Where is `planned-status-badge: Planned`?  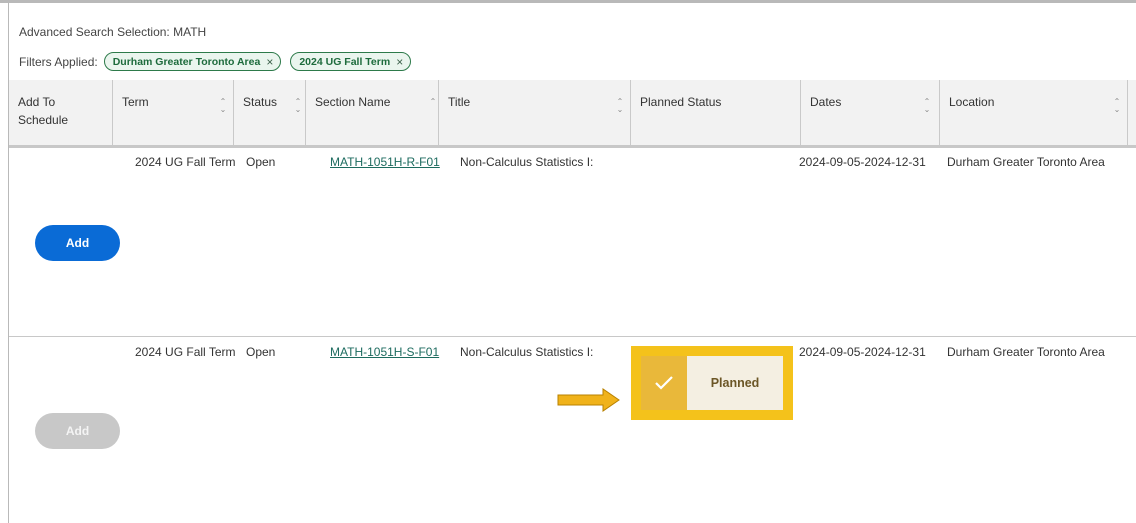 planned-status-badge: Planned is located at coordinates (712, 383).